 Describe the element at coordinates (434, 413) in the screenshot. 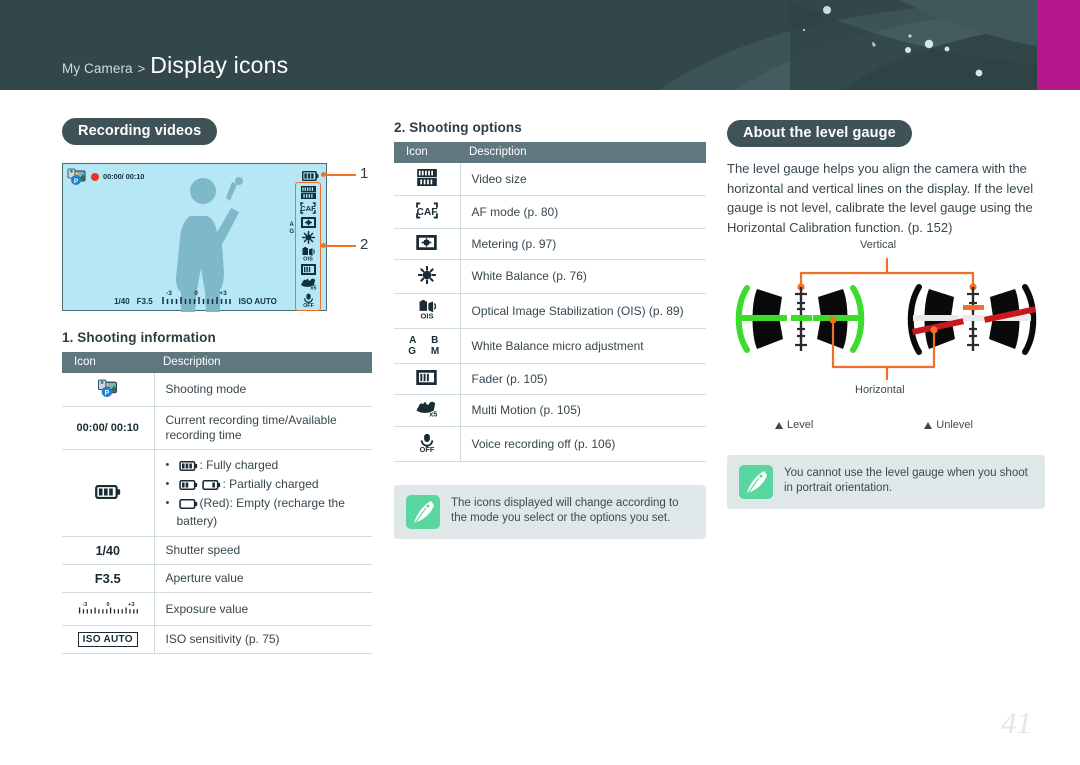

I see `svg-text: x5` at that location.